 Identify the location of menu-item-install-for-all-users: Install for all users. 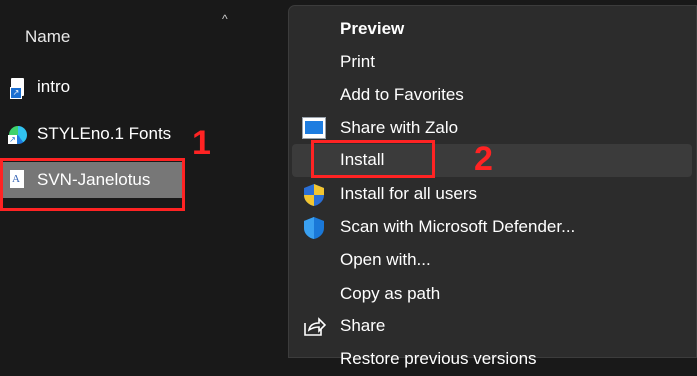
(492, 194).